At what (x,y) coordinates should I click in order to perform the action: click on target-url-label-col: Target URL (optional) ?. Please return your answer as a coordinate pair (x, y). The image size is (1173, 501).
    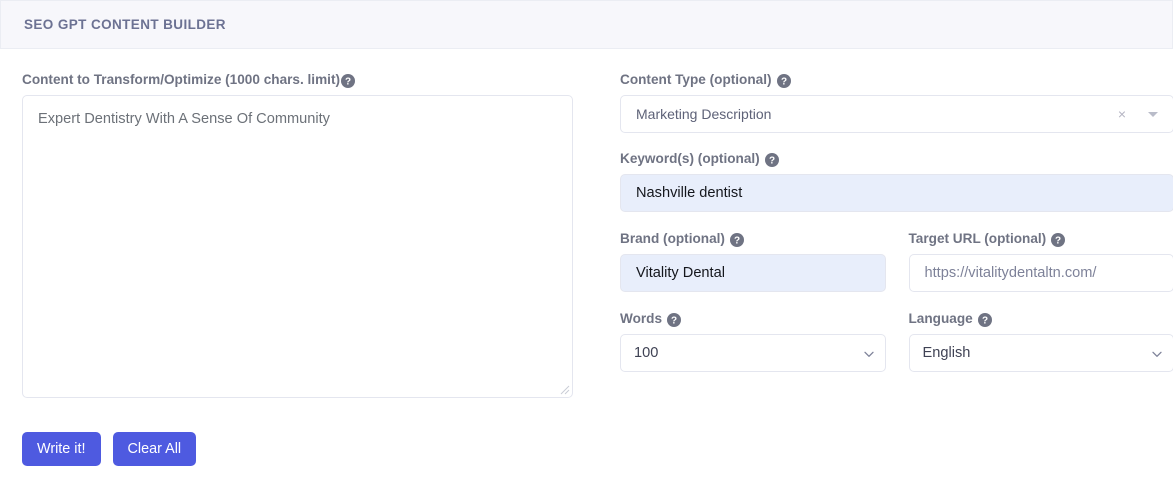
    Looking at the image, I should click on (1041, 242).